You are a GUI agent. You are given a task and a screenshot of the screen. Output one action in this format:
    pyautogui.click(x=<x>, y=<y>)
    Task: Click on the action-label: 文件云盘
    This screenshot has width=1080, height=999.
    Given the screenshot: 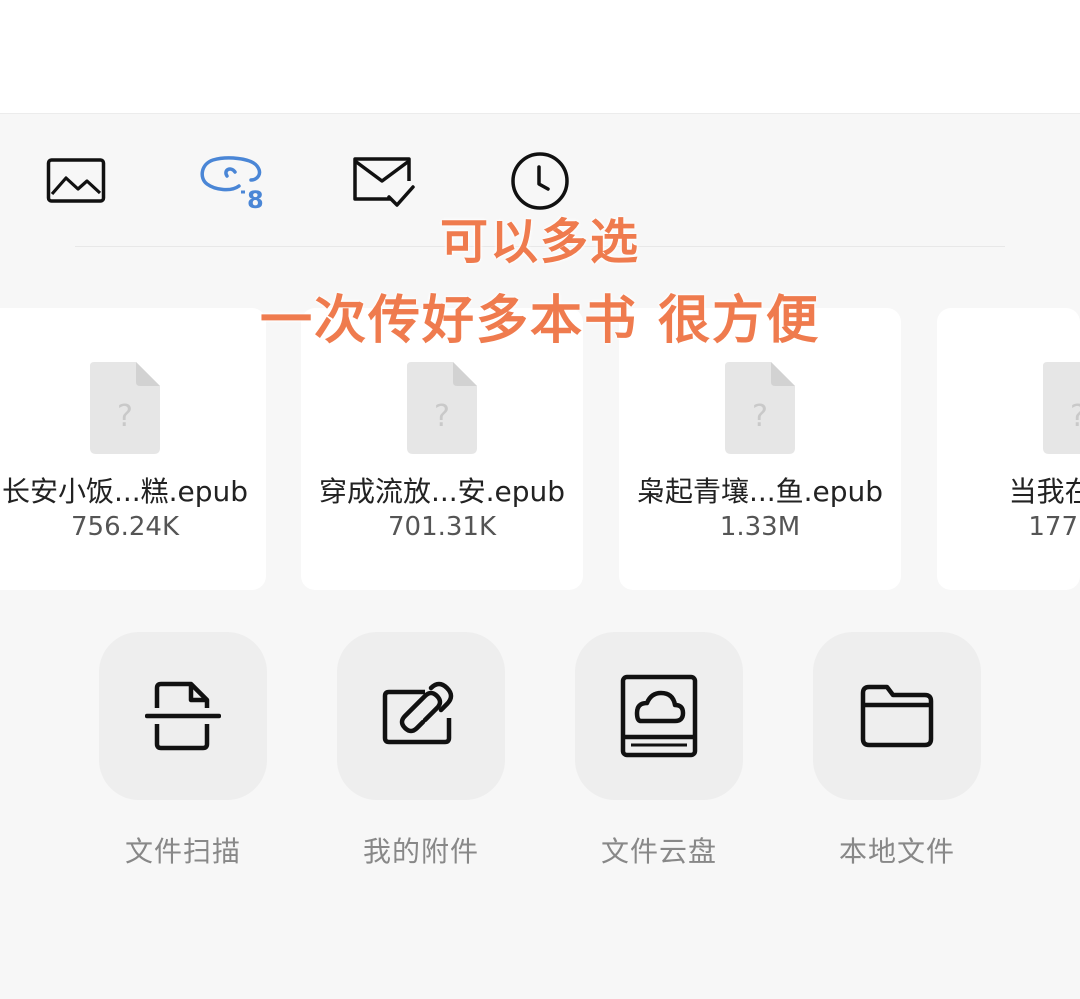 What is the action you would take?
    pyautogui.click(x=658, y=851)
    